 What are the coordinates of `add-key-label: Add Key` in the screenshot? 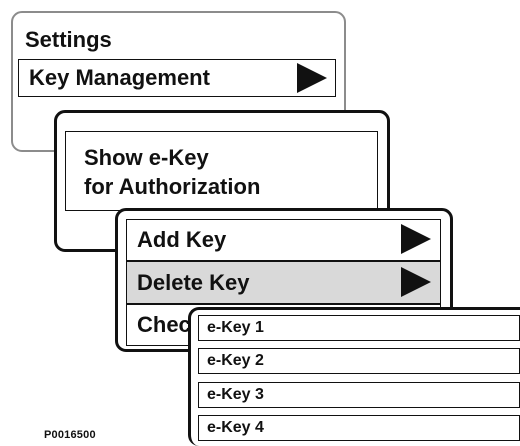 It's located at (182, 239).